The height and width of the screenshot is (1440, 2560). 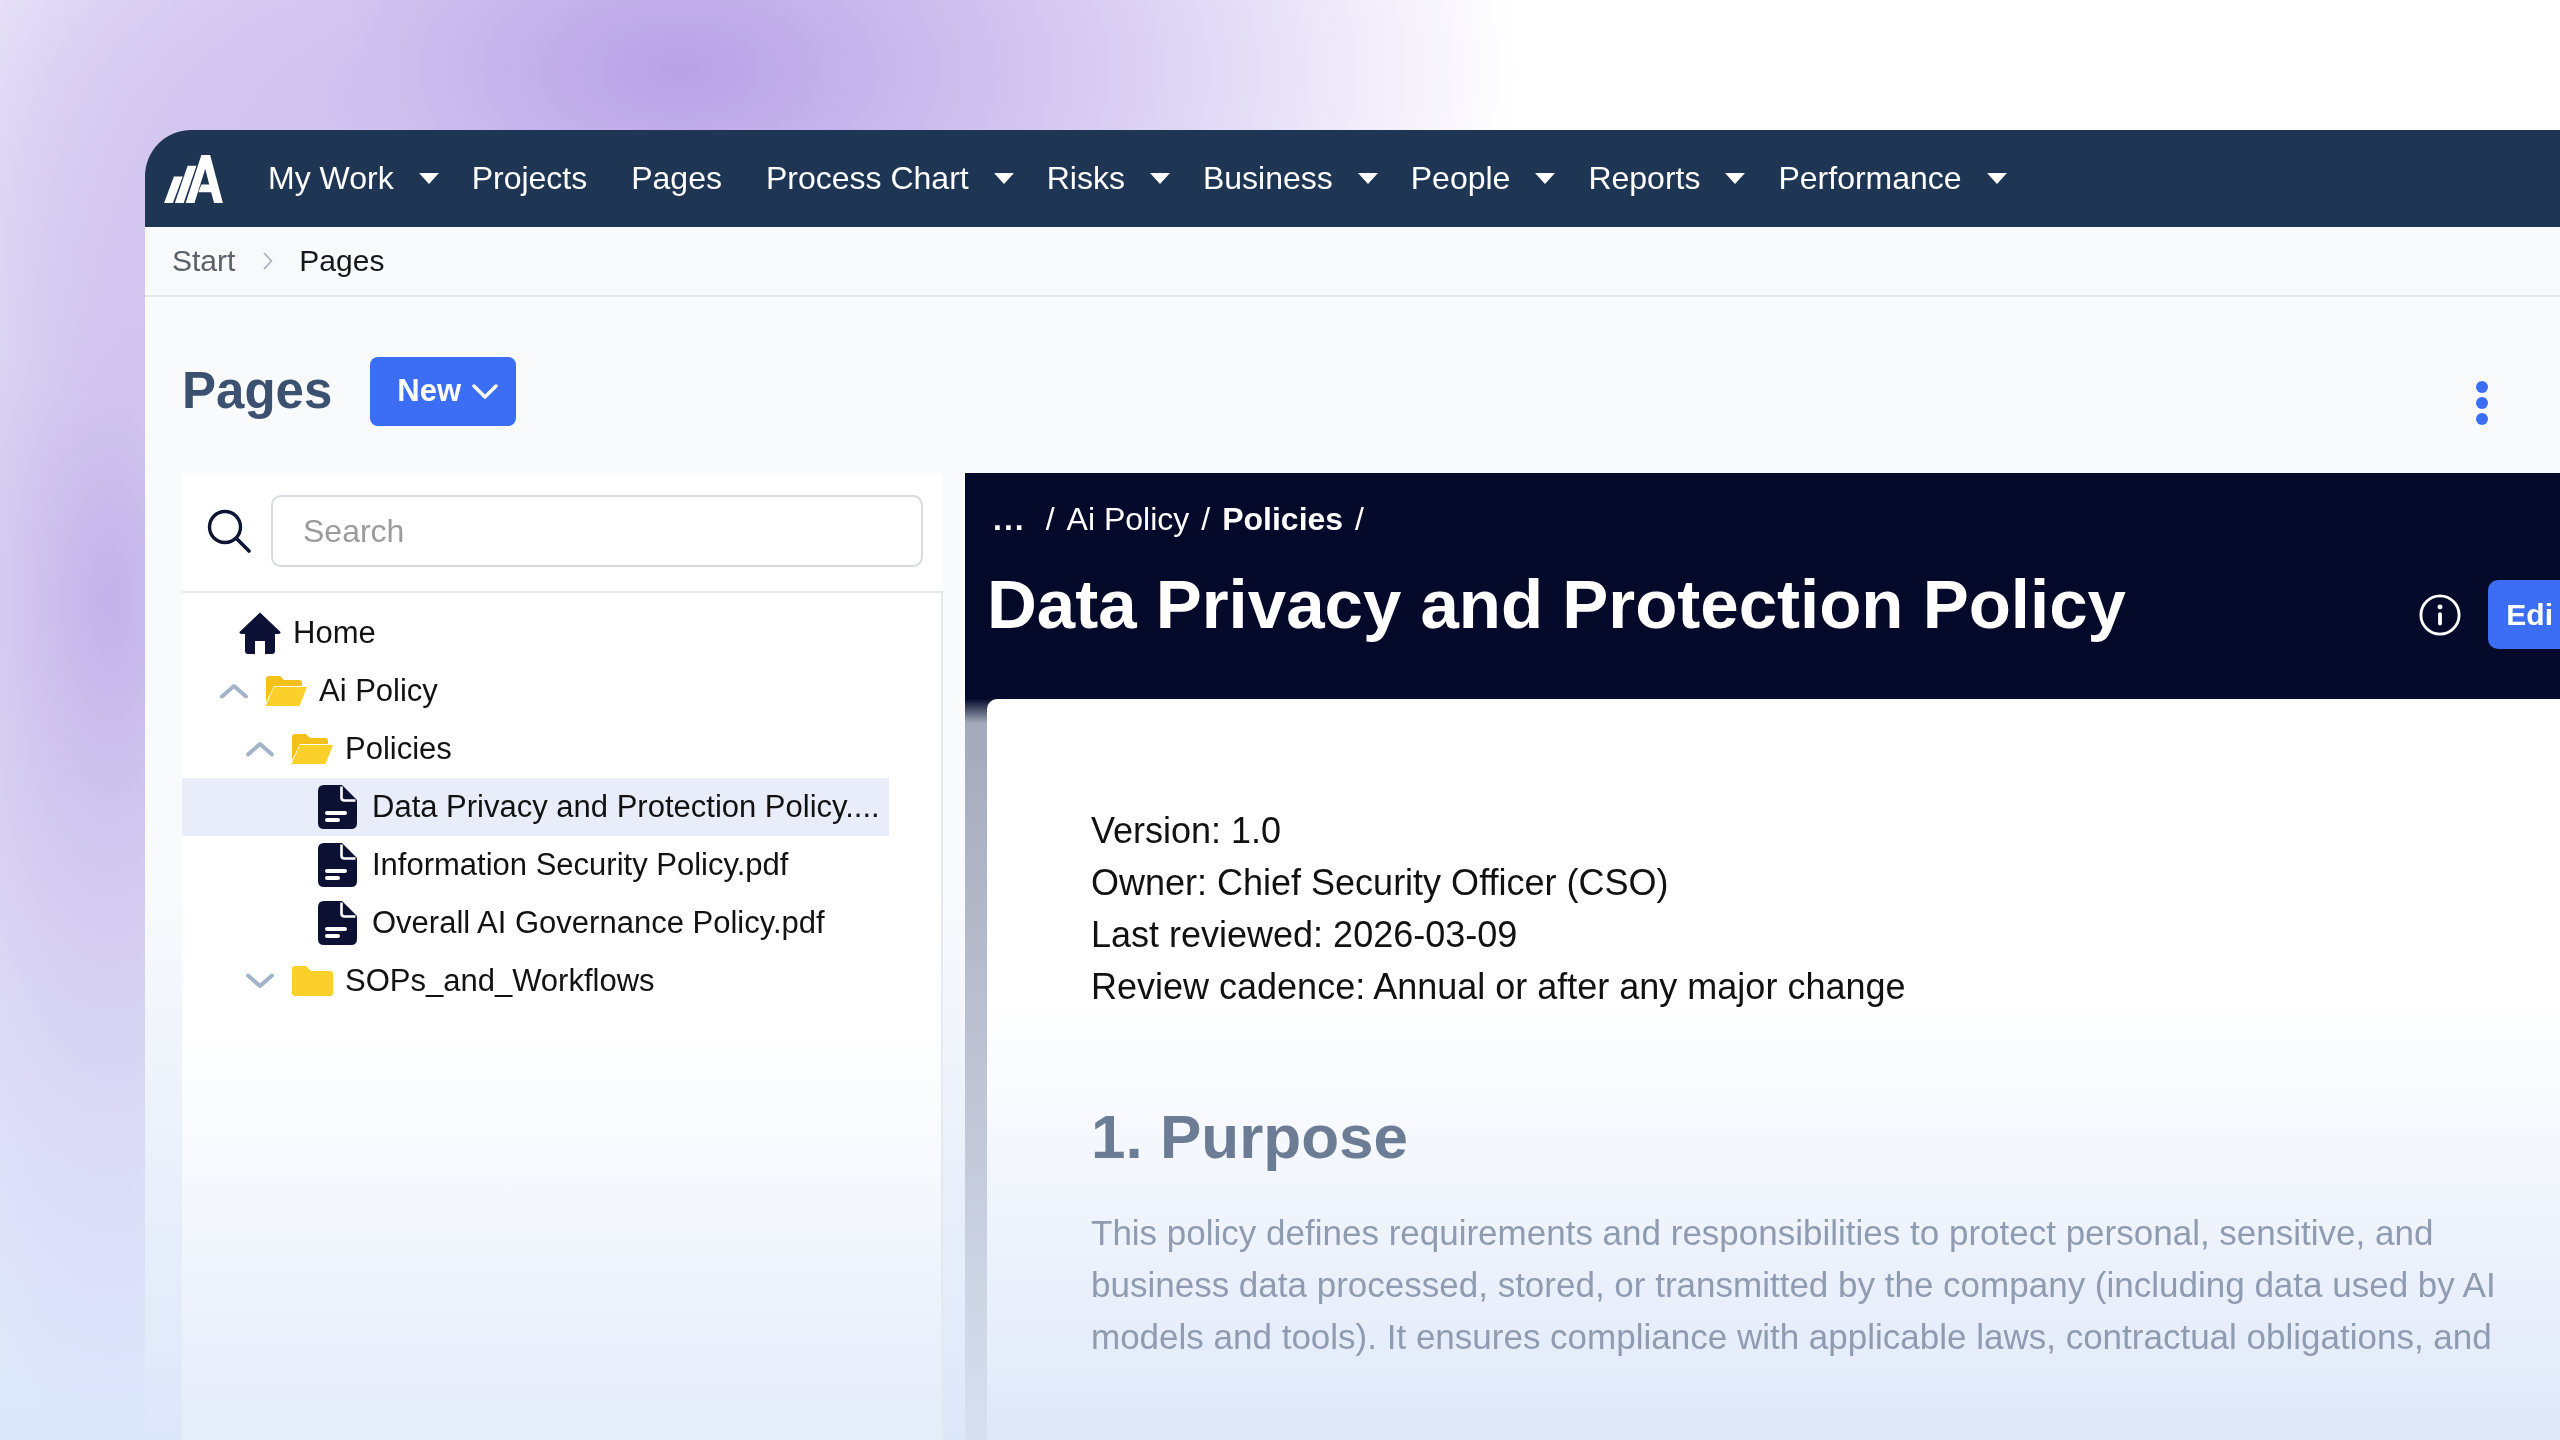 What do you see at coordinates (193, 178) in the screenshot?
I see `logo-icon` at bounding box center [193, 178].